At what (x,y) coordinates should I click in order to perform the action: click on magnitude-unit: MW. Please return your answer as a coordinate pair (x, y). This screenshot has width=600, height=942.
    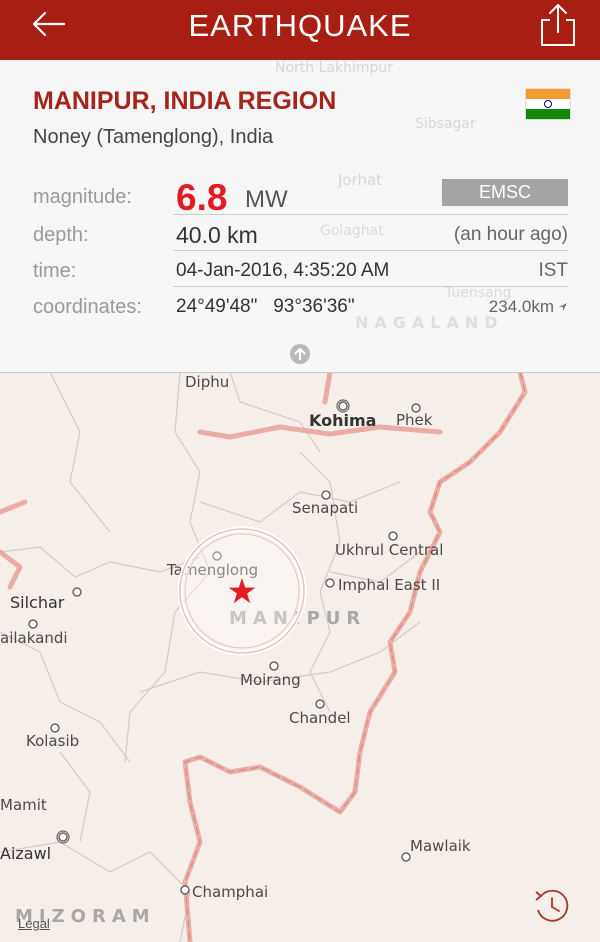
    Looking at the image, I should click on (266, 199).